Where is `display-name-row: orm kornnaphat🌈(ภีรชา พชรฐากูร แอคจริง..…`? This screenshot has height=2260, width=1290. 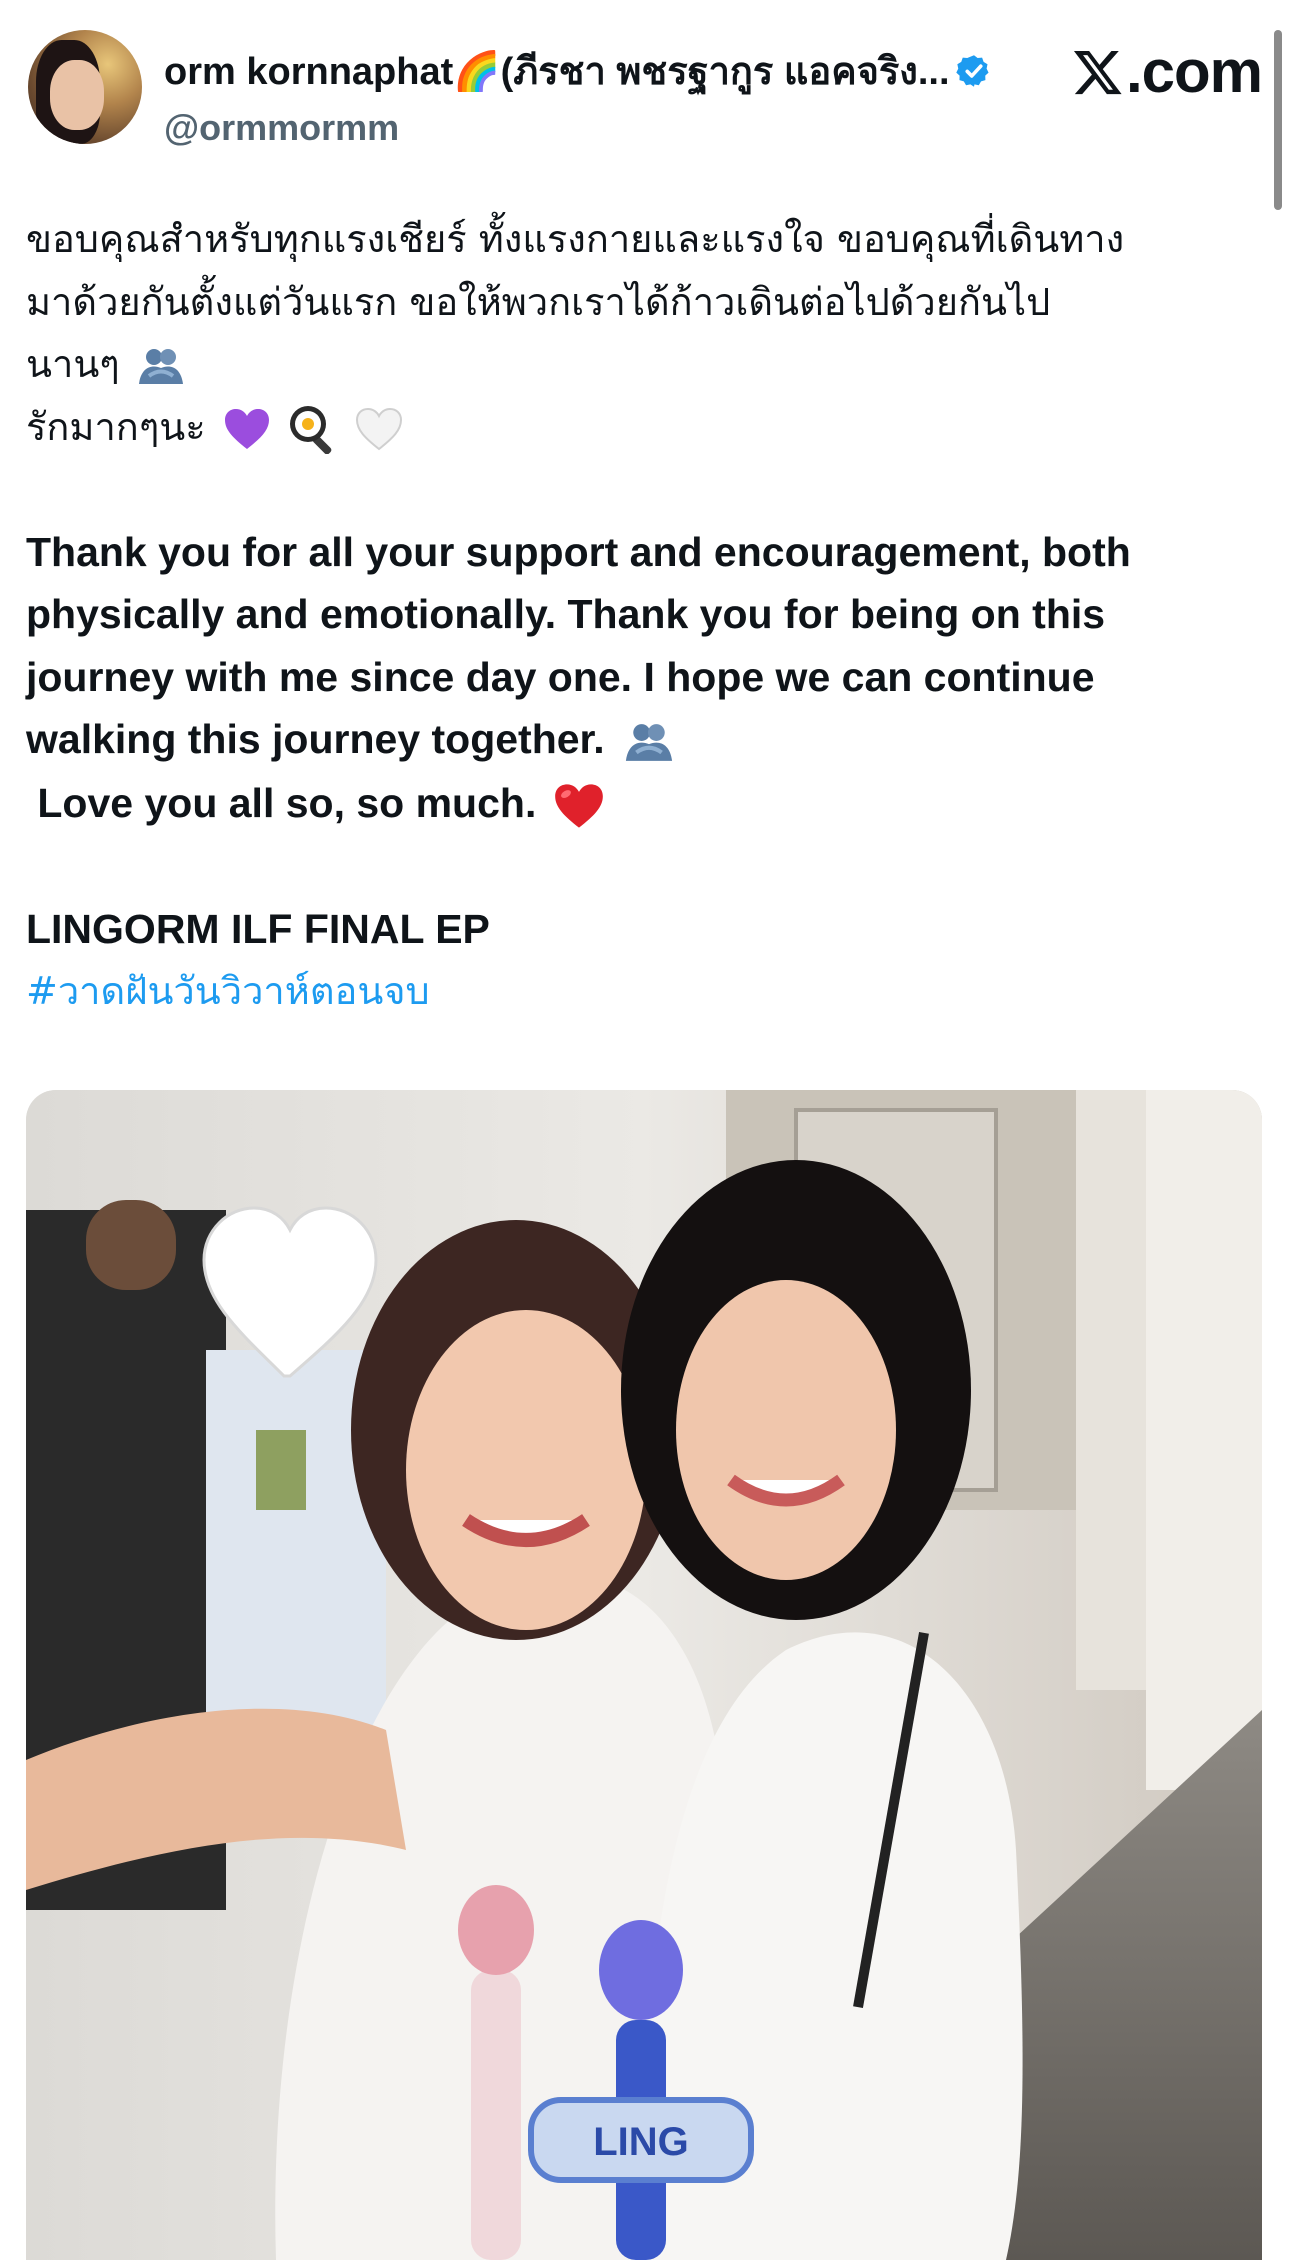 display-name-row: orm kornnaphat🌈(ภีรชา พชรฐากูร แอคจริง..… is located at coordinates (604, 70).